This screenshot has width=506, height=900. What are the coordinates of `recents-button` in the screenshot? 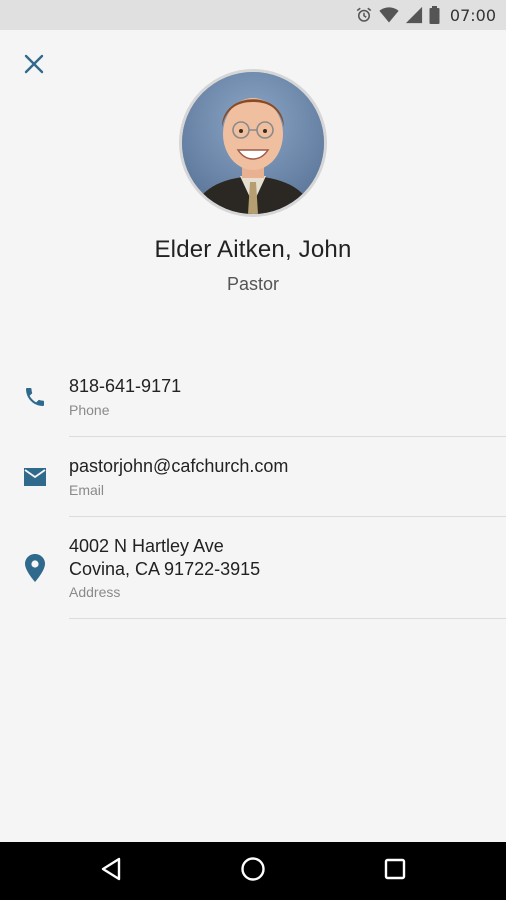 It's located at (395, 871).